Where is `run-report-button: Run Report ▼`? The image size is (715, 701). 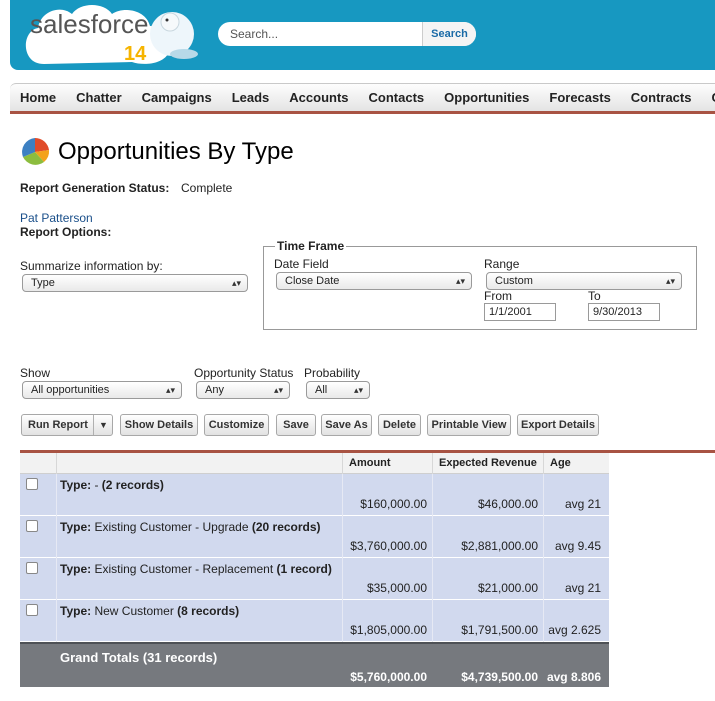 run-report-button: Run Report ▼ is located at coordinates (67, 425).